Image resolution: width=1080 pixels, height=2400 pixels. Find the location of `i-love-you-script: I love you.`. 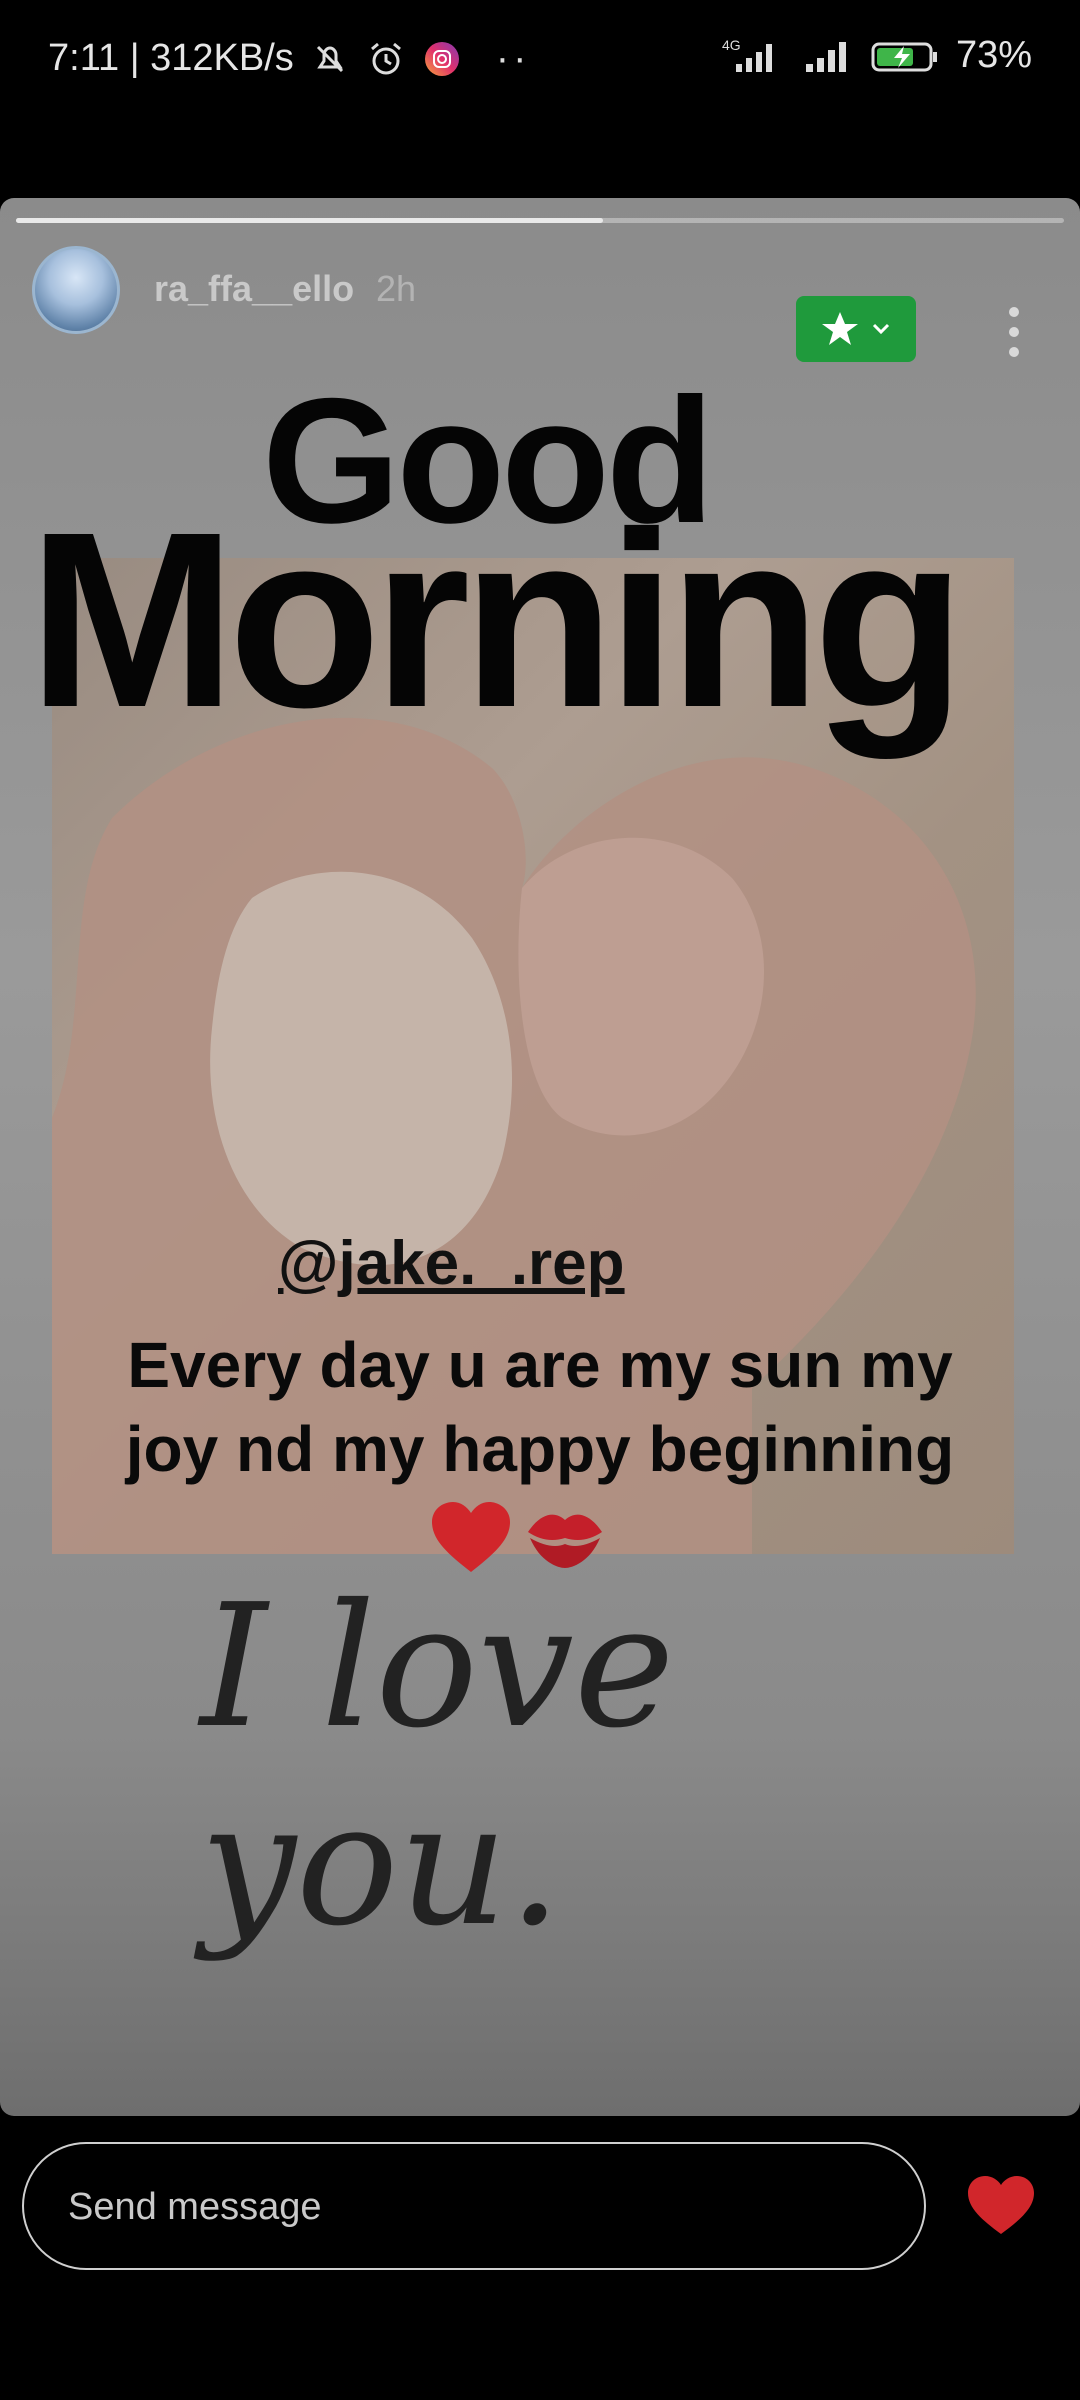

i-love-you-script: I love you. is located at coordinates (437, 1766).